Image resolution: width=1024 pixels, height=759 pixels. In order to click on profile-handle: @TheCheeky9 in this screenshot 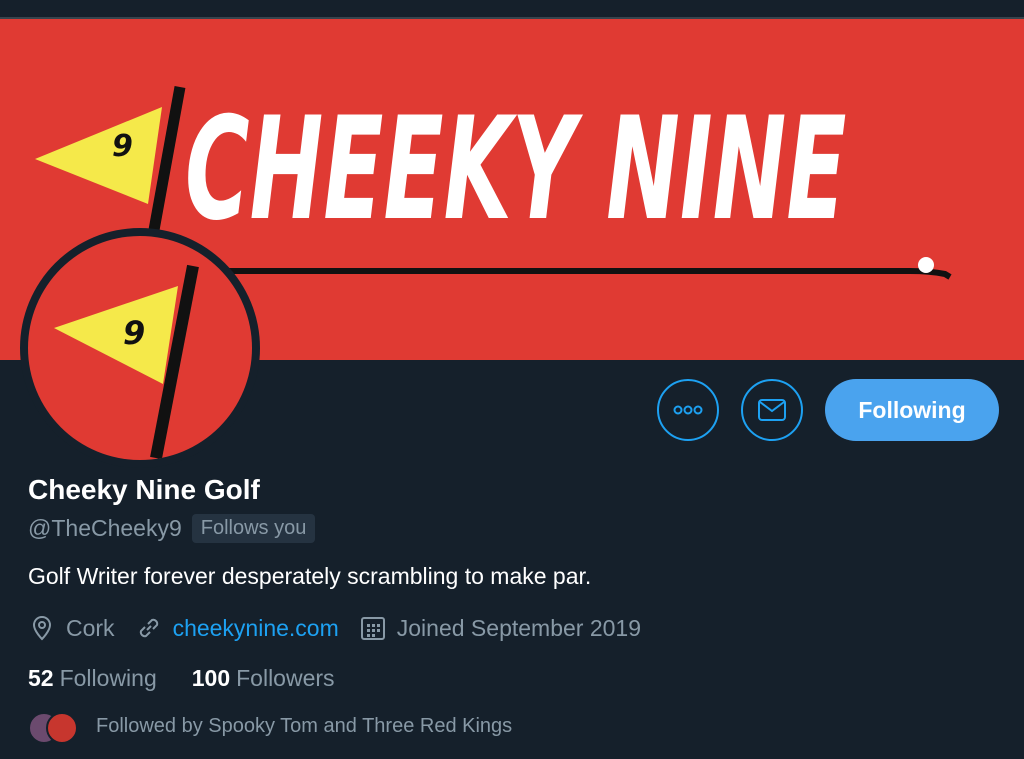, I will do `click(105, 527)`.